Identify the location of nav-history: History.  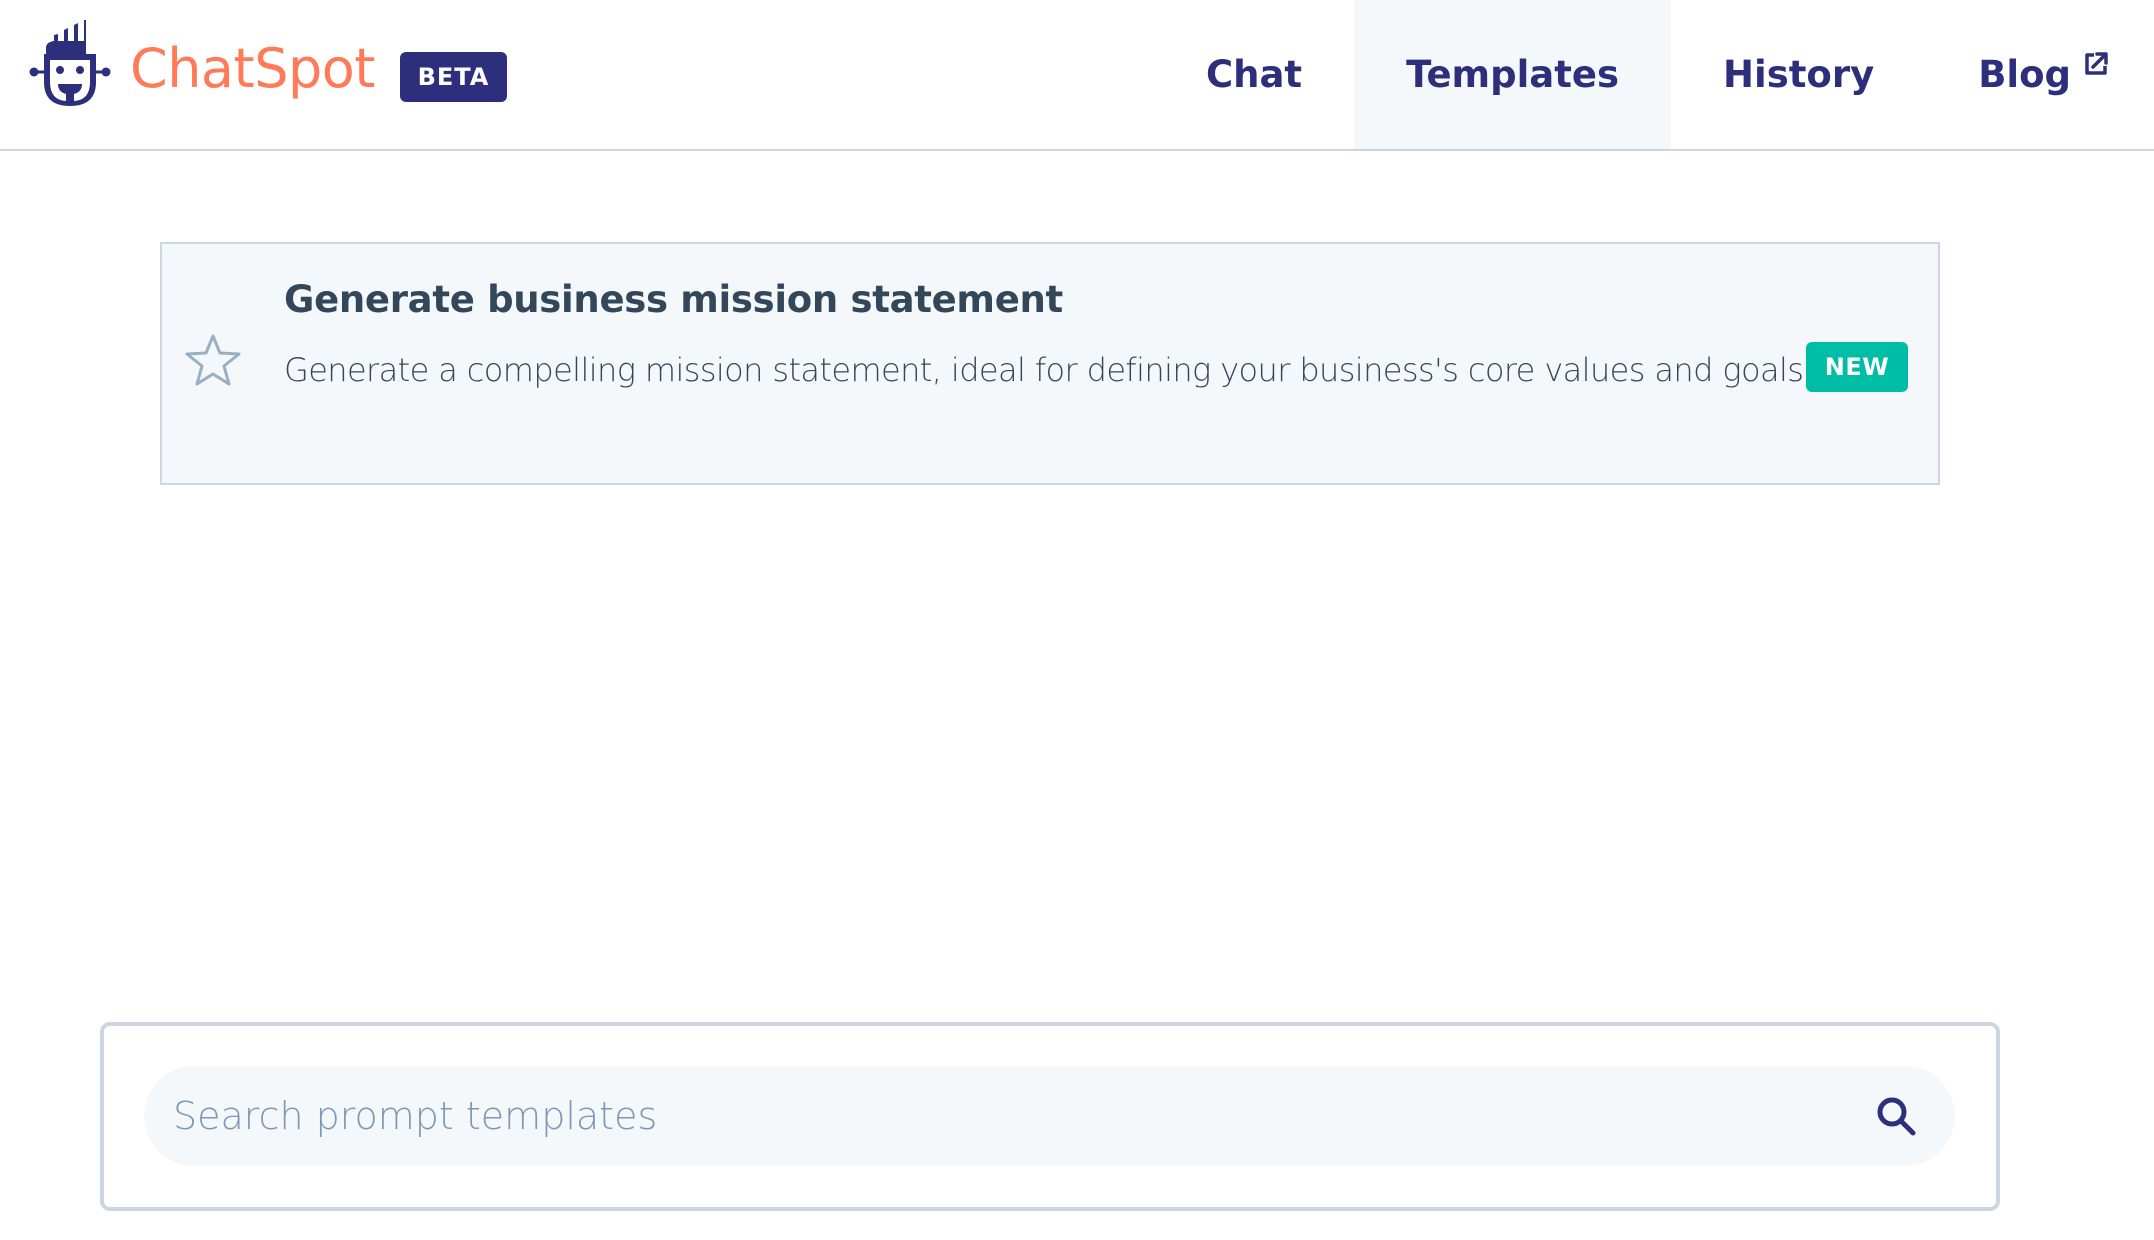
(1798, 74).